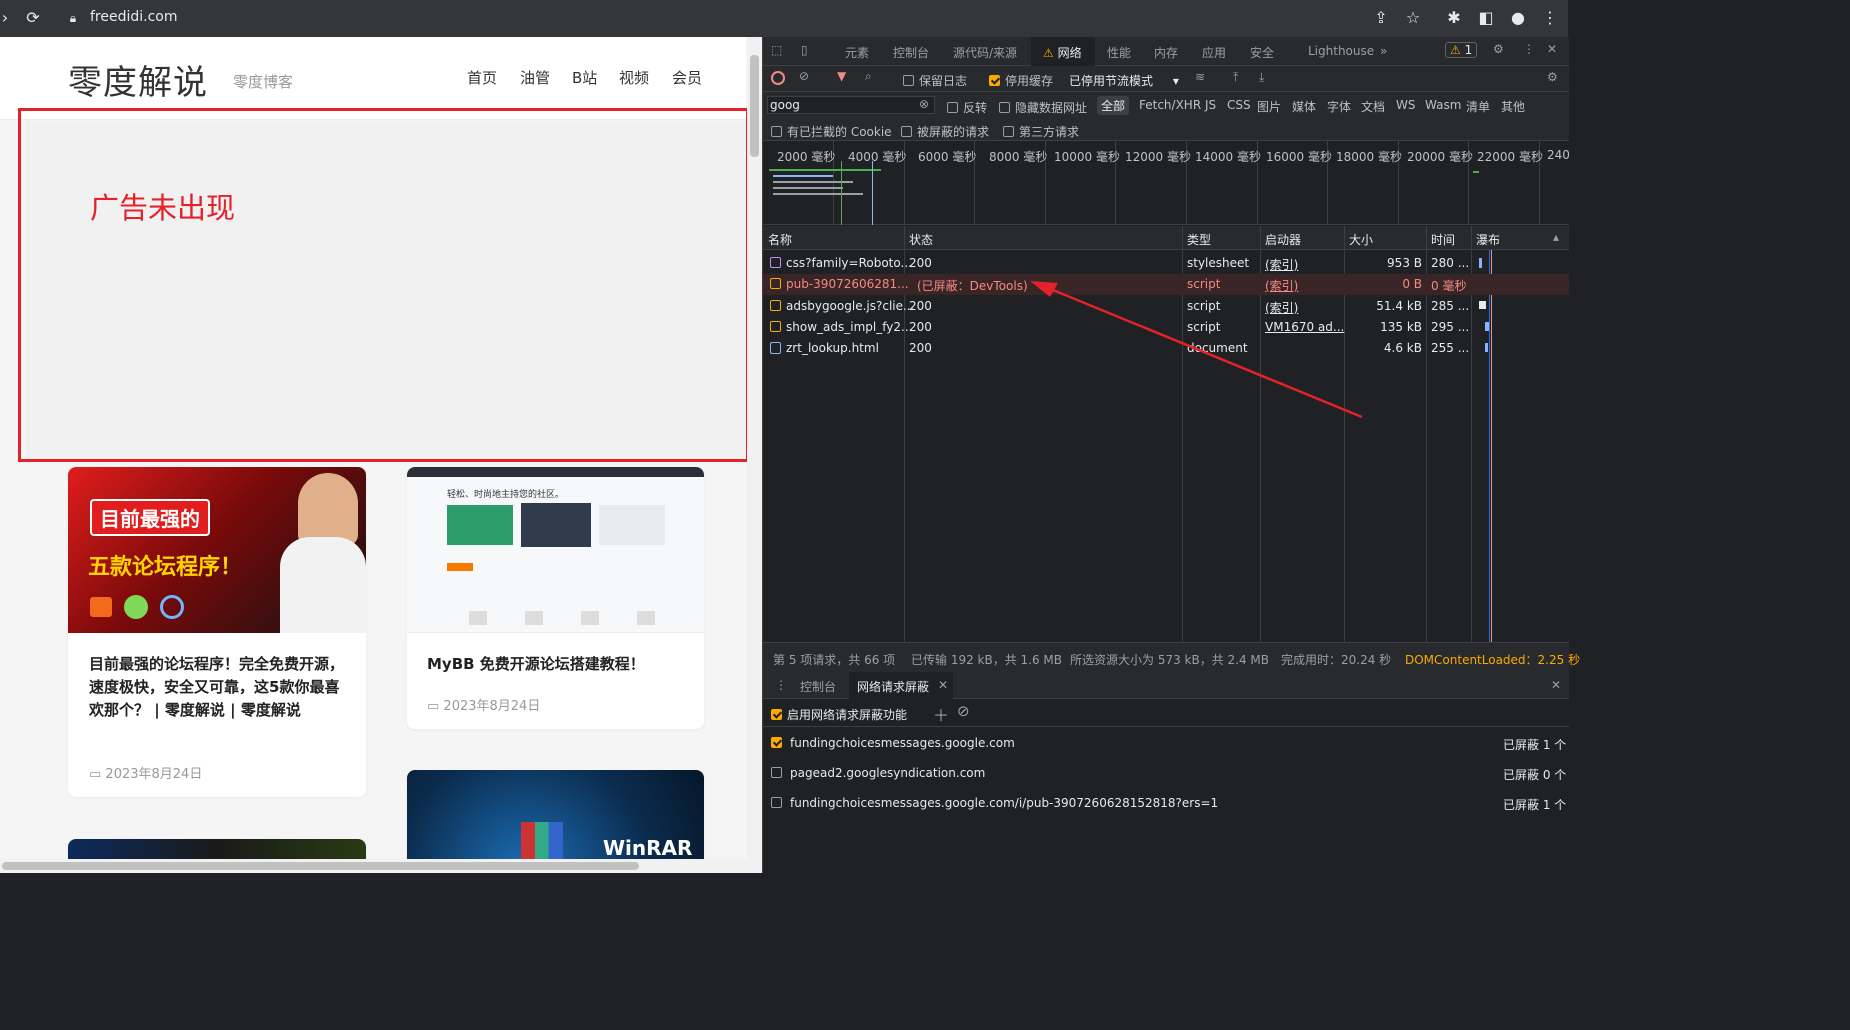 This screenshot has width=1850, height=1030. I want to click on arrow-shaft, so click(1205, 352).